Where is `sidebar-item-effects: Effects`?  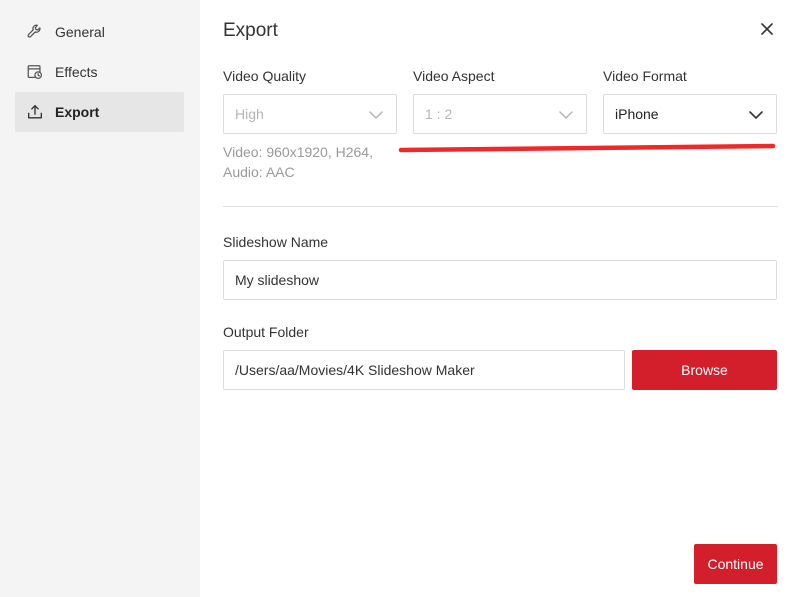 sidebar-item-effects: Effects is located at coordinates (99, 72).